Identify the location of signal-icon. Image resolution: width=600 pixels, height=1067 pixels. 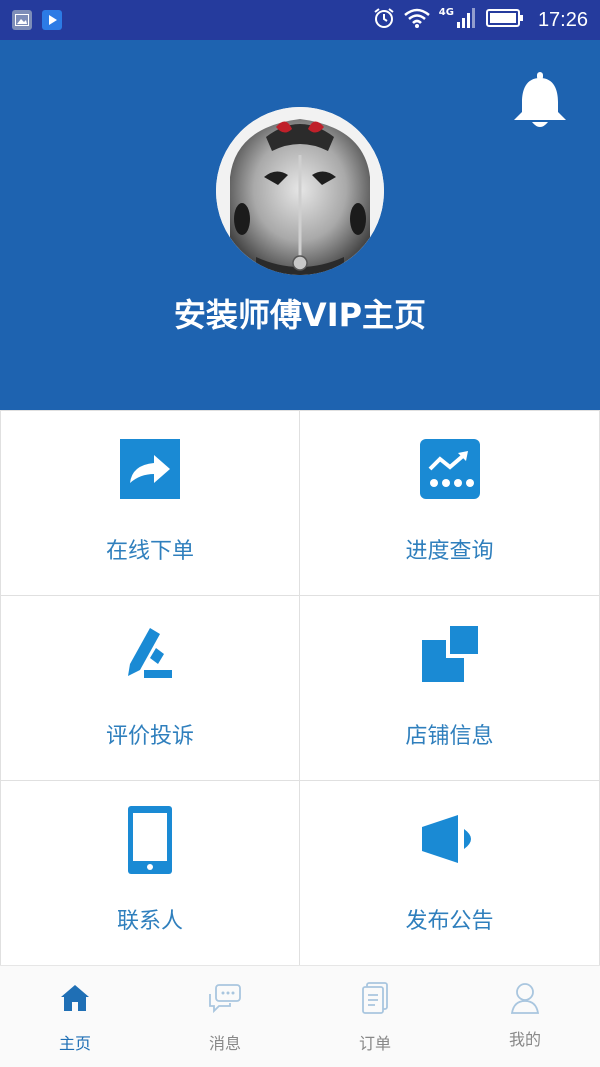
(467, 20).